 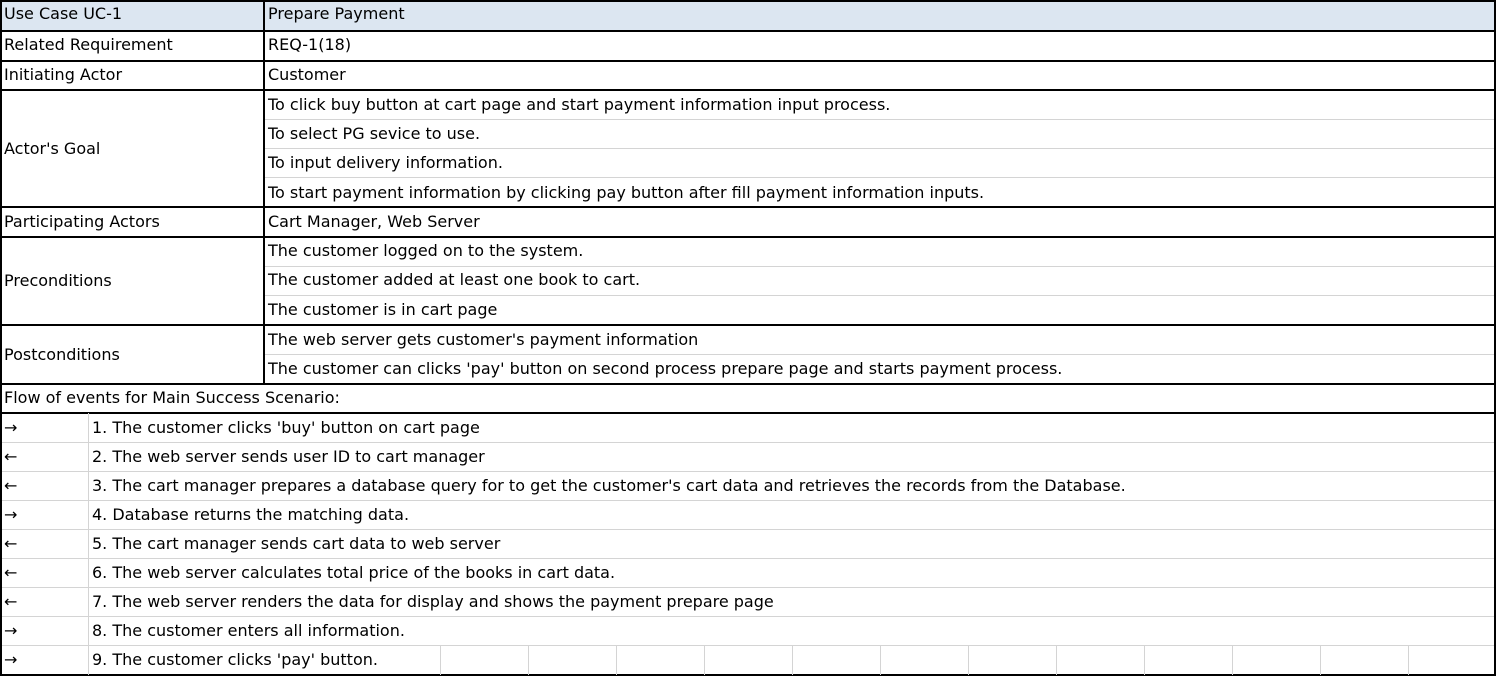 I want to click on precondition-item: The customer is in cart page, so click(x=383, y=309).